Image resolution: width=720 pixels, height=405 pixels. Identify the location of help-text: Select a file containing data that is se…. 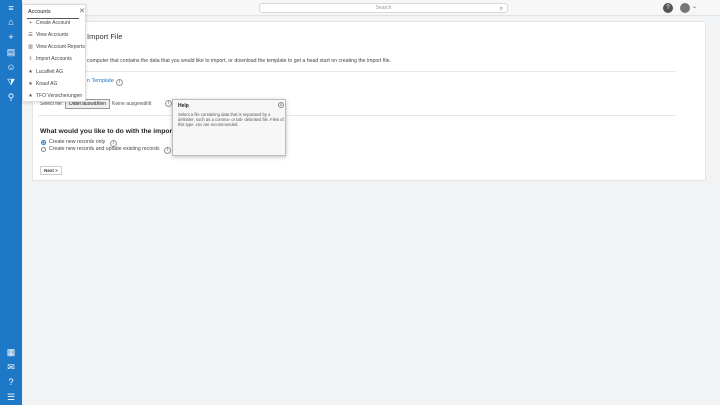
(231, 119).